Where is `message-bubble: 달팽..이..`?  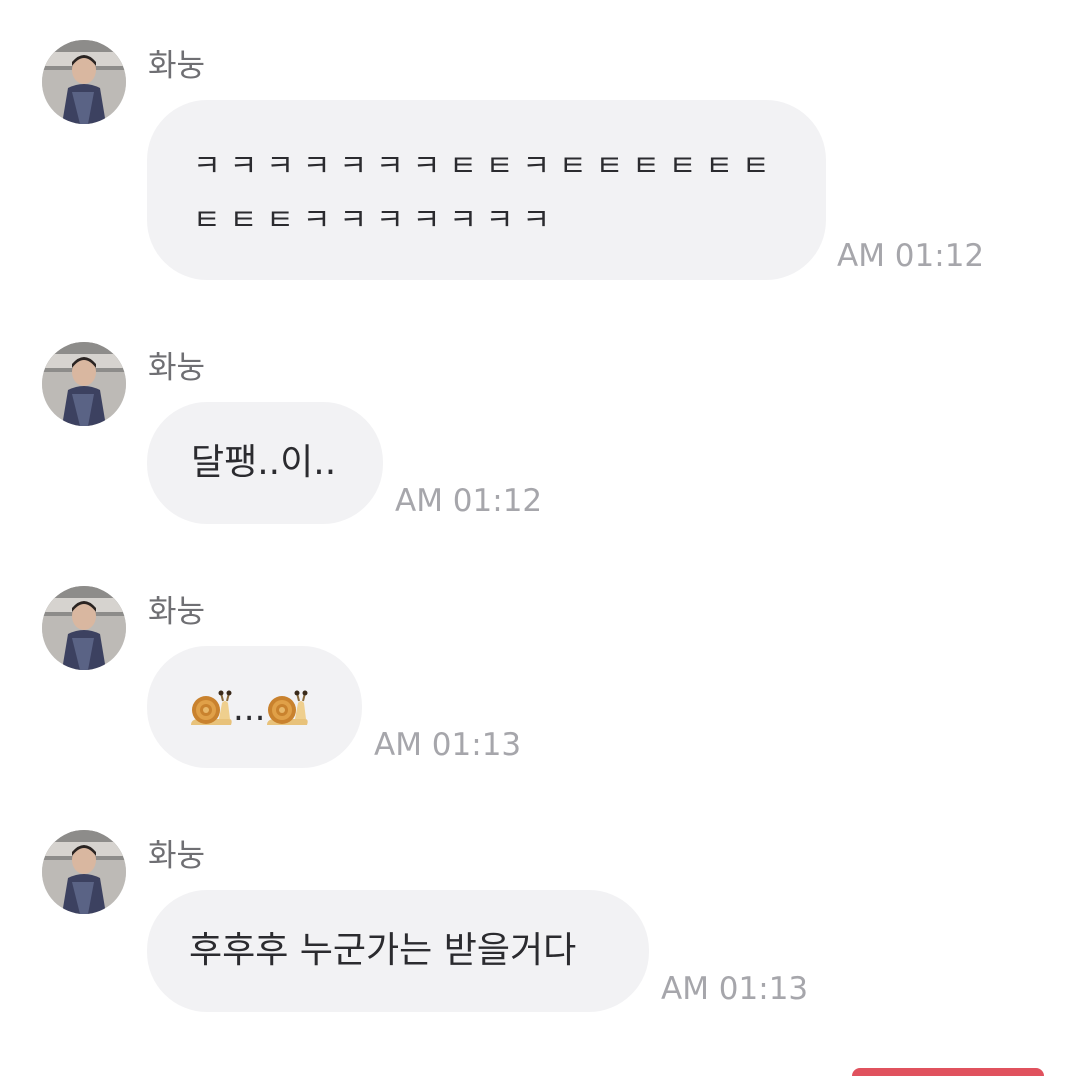
message-bubble: 달팽..이.. is located at coordinates (265, 463).